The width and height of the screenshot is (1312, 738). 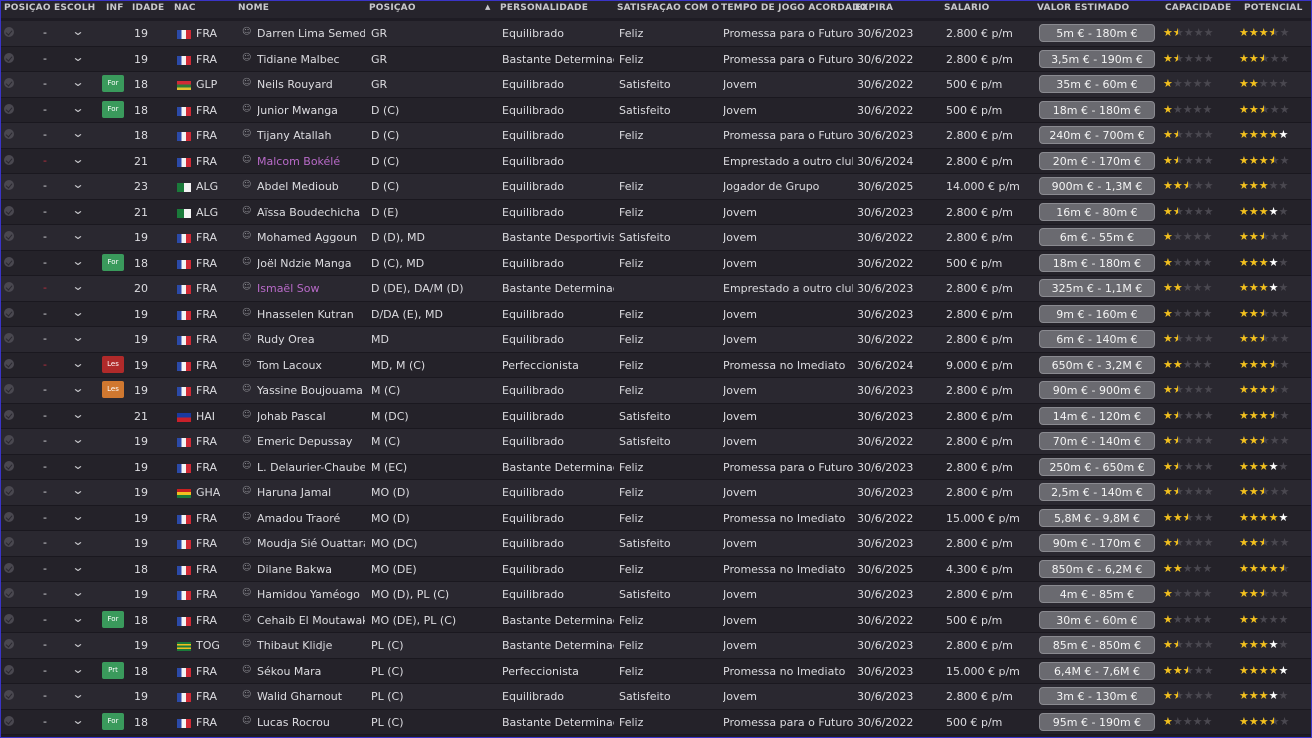 I want to click on estimated-value-pill: 3m € - 130m €, so click(x=1097, y=696).